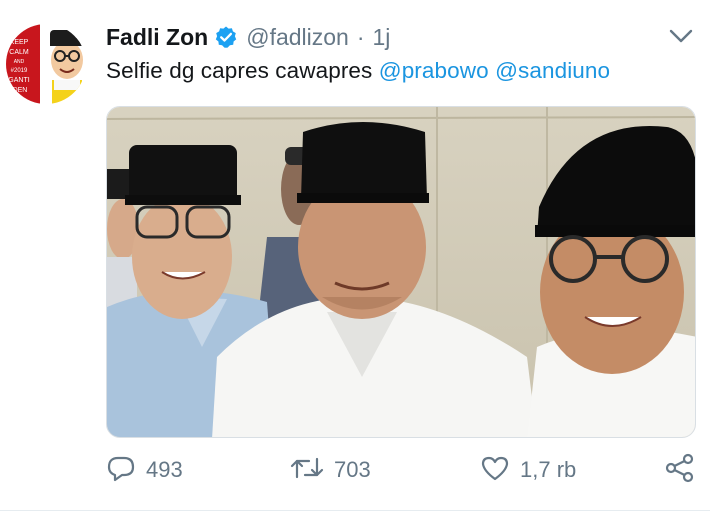 This screenshot has width=710, height=526. Describe the element at coordinates (157, 37) in the screenshot. I see `author-name: Fadli Zon` at that location.